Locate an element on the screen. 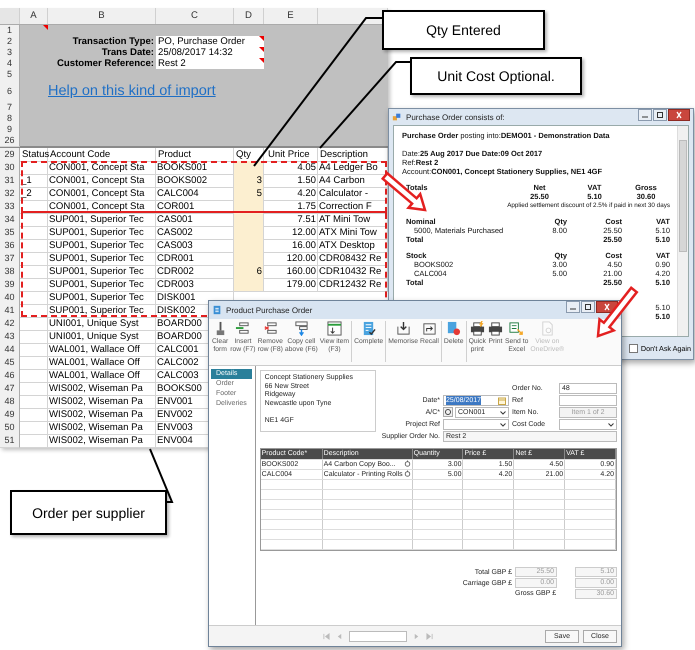 The width and height of the screenshot is (695, 650). table-cell: PO, Purchase Order is located at coordinates (210, 42).